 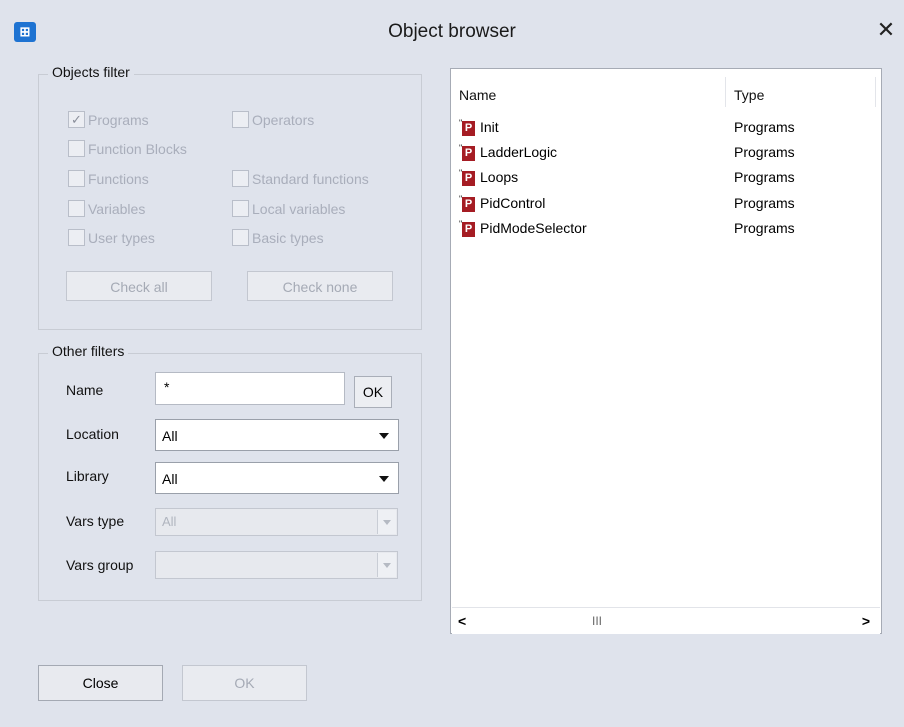 What do you see at coordinates (276, 565) in the screenshot?
I see `vars-group-select` at bounding box center [276, 565].